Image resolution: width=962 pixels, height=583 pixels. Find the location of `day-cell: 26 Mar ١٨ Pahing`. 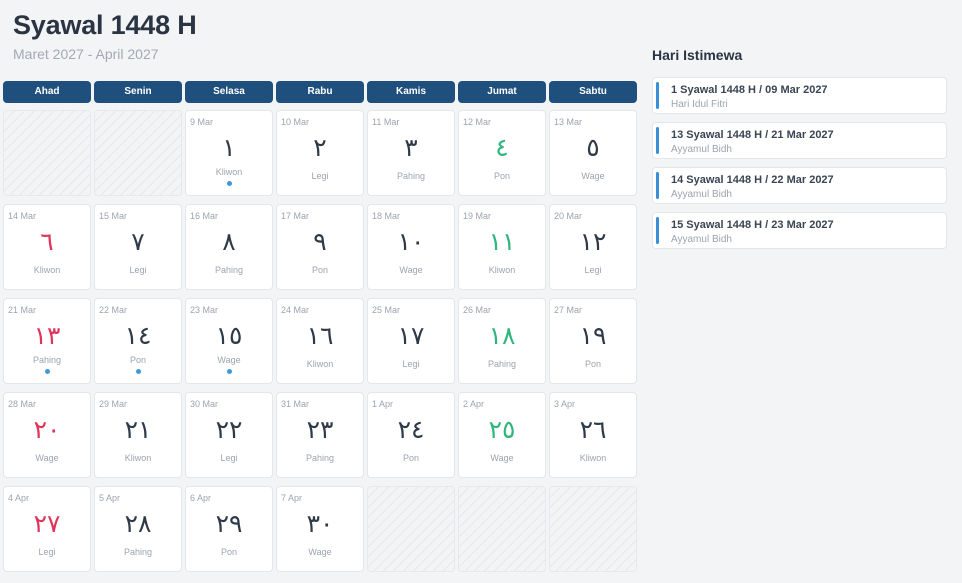

day-cell: 26 Mar ١٨ Pahing is located at coordinates (502, 341).